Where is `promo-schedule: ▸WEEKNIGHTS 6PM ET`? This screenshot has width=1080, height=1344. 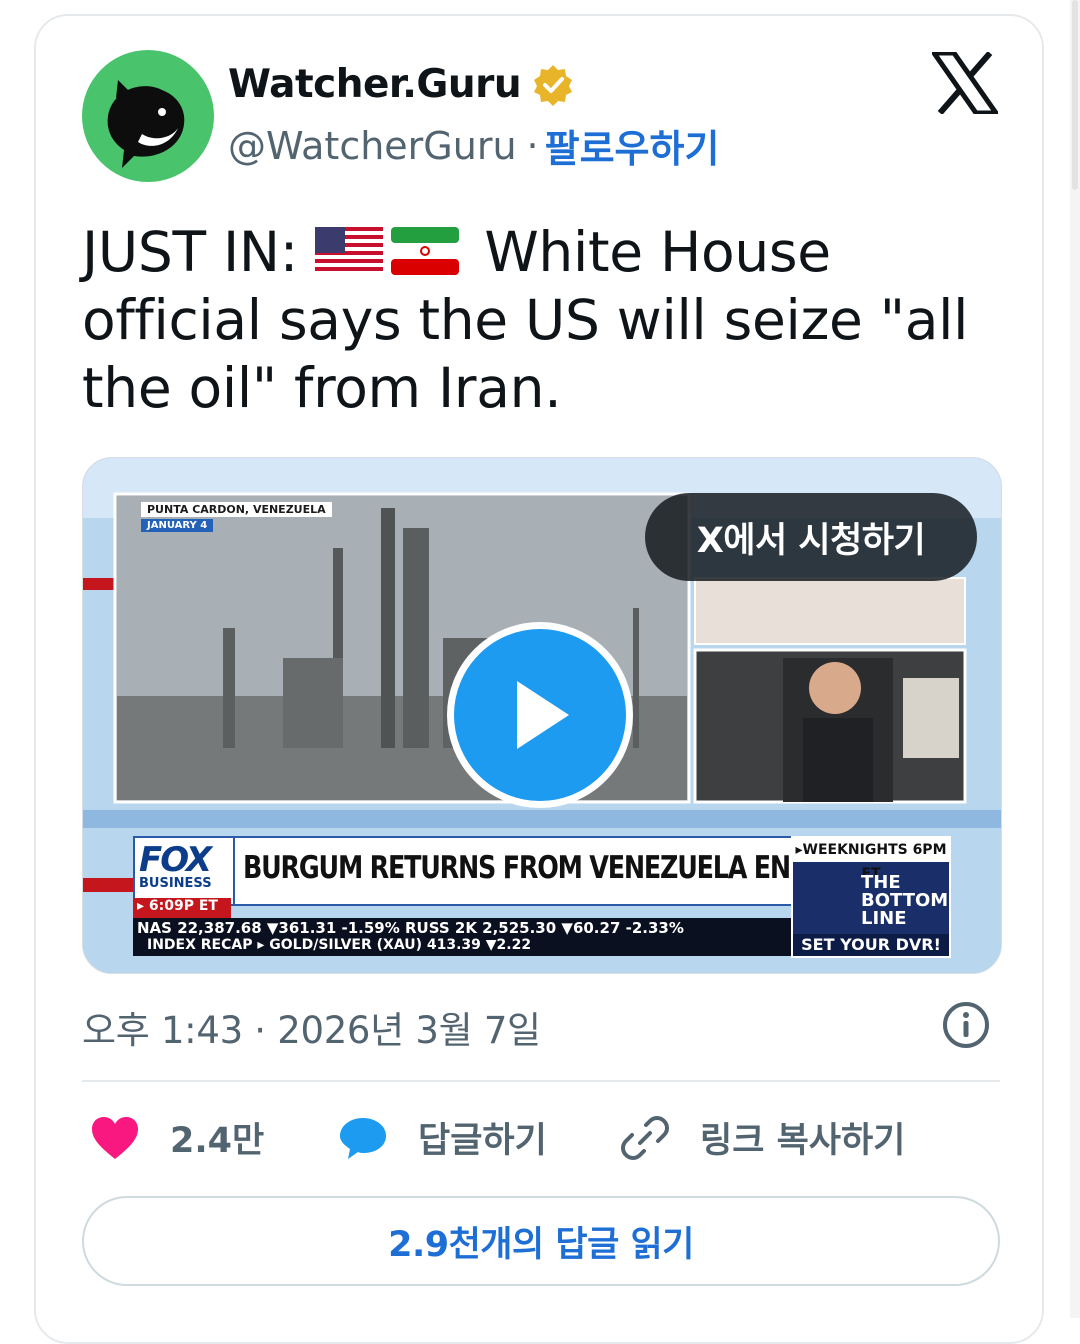
promo-schedule: ▸WEEKNIGHTS 6PM ET is located at coordinates (871, 860).